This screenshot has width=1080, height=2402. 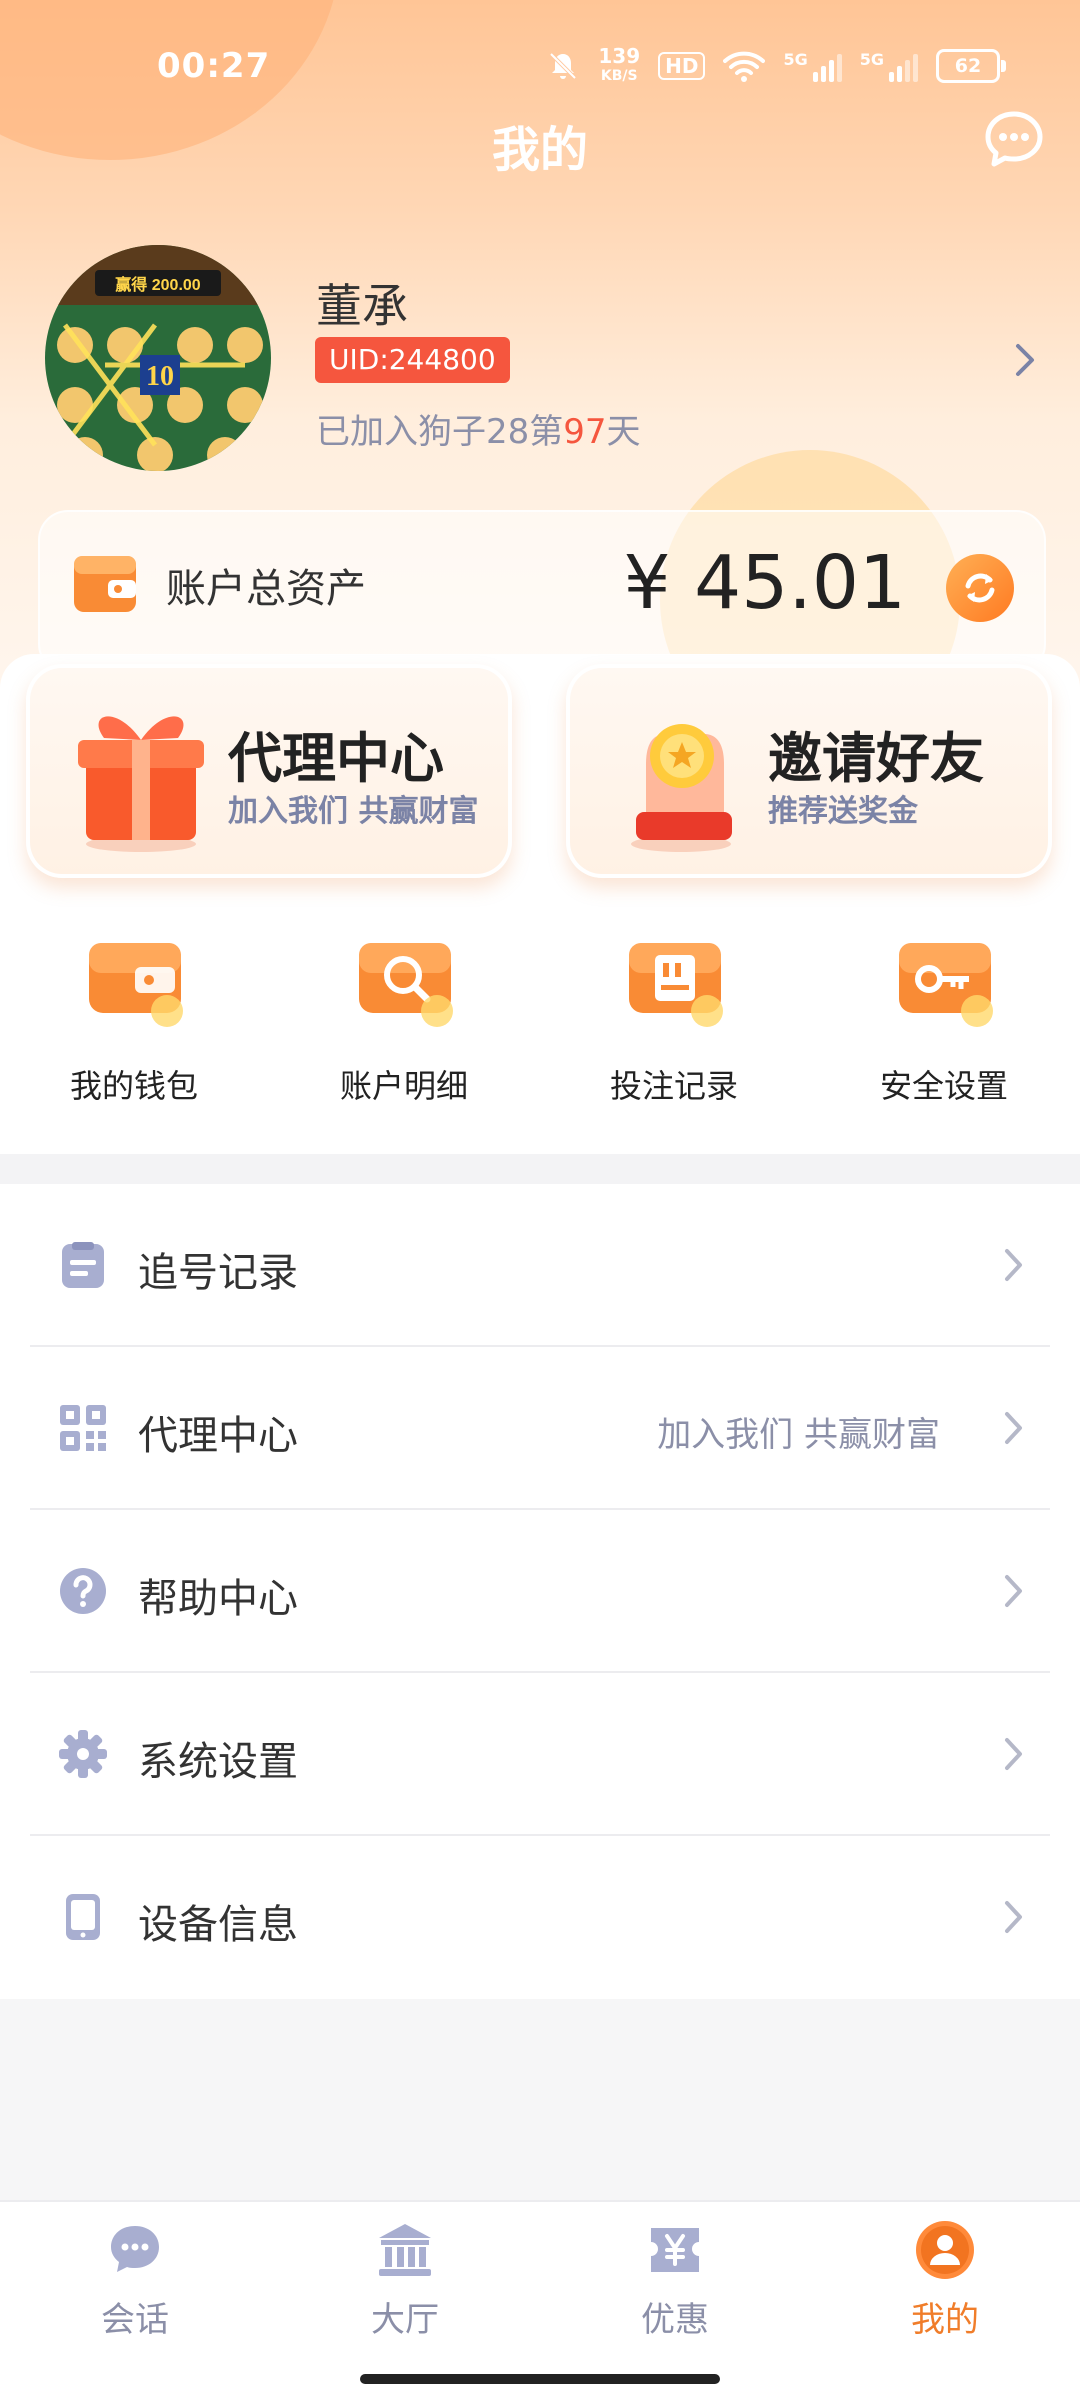 What do you see at coordinates (945, 2250) in the screenshot?
I see `user-icon` at bounding box center [945, 2250].